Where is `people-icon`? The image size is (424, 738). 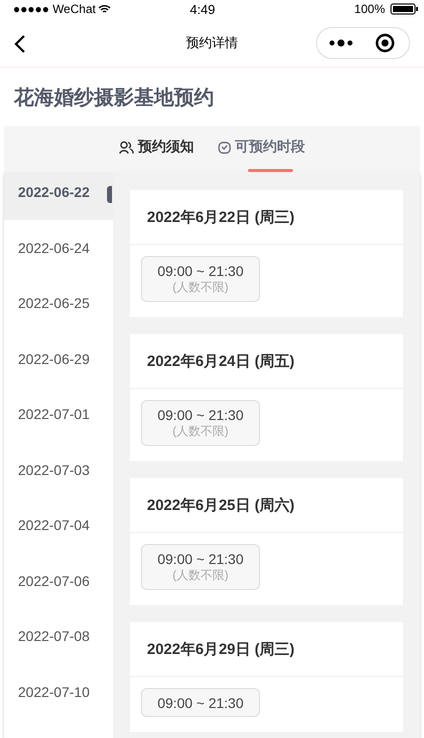 people-icon is located at coordinates (126, 147).